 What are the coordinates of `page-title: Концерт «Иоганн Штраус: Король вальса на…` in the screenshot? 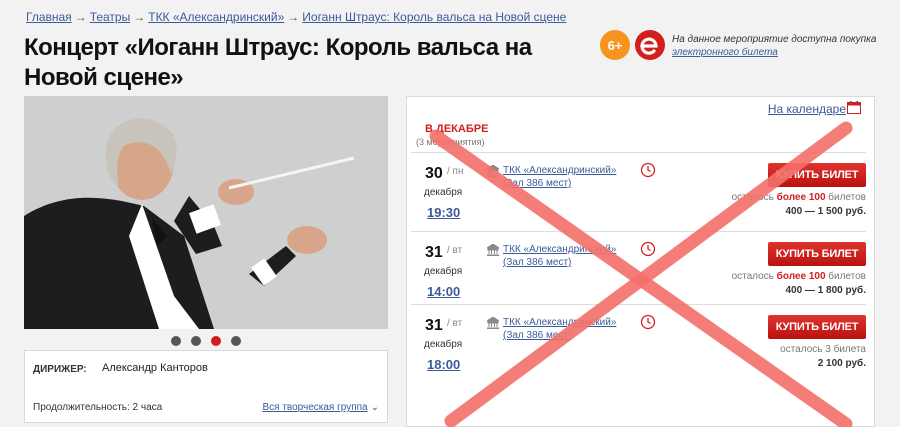 It's located at (278, 62).